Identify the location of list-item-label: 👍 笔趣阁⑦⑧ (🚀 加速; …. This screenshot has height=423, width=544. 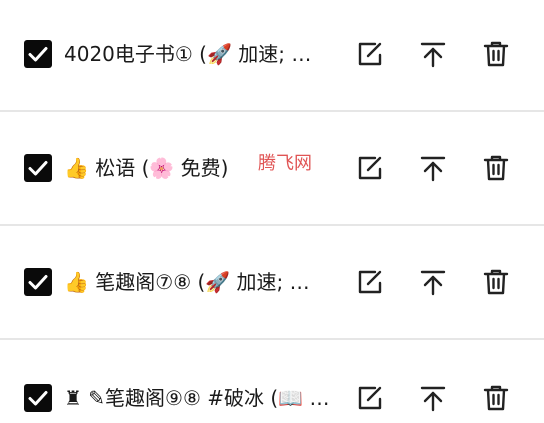
(187, 282).